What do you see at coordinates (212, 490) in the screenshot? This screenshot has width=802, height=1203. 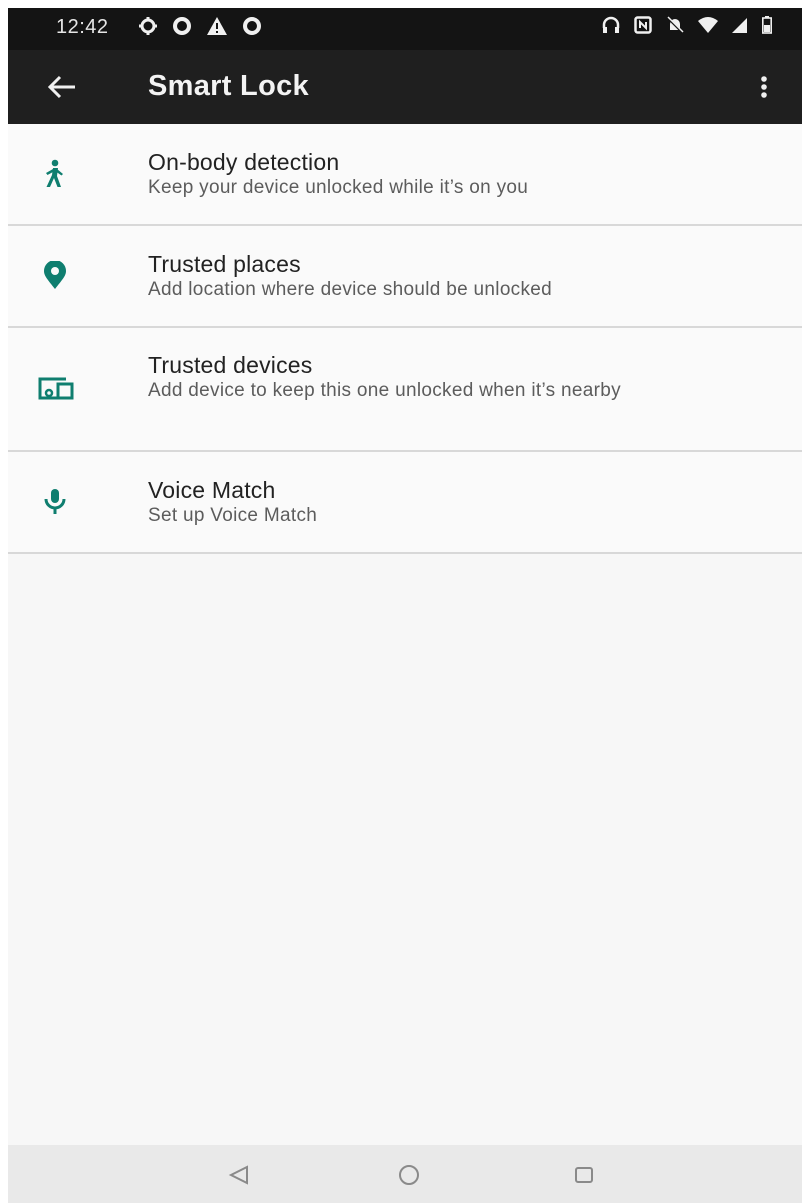 I see `list-item-title: Voice Match` at bounding box center [212, 490].